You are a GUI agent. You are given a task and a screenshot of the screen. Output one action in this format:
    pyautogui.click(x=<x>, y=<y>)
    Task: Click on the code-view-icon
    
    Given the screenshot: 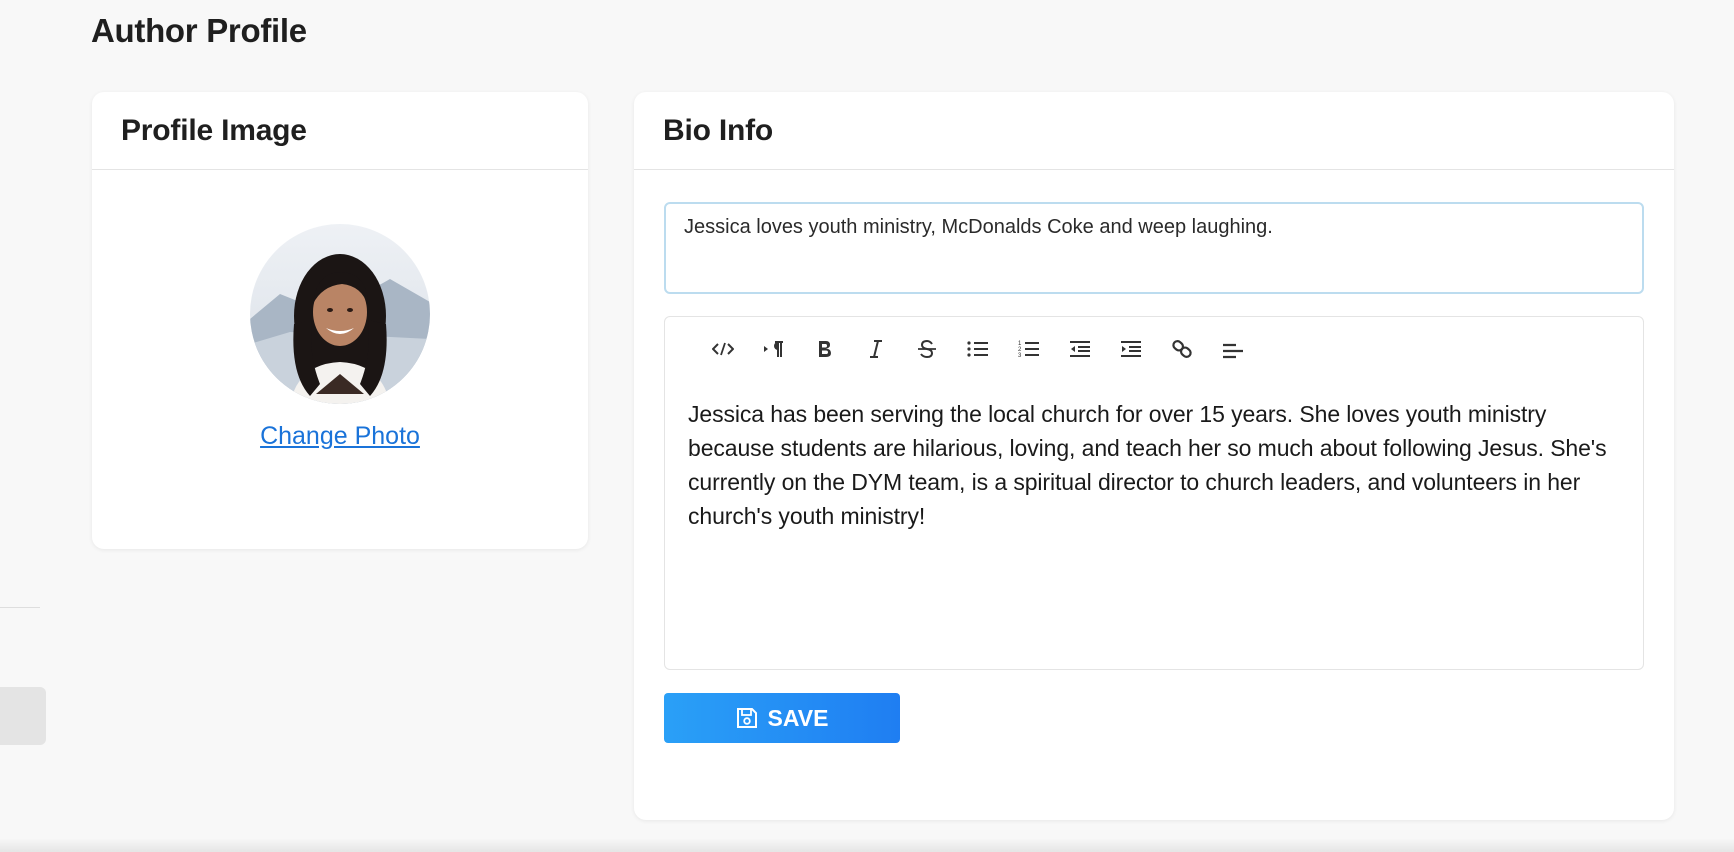 What is the action you would take?
    pyautogui.click(x=722, y=349)
    